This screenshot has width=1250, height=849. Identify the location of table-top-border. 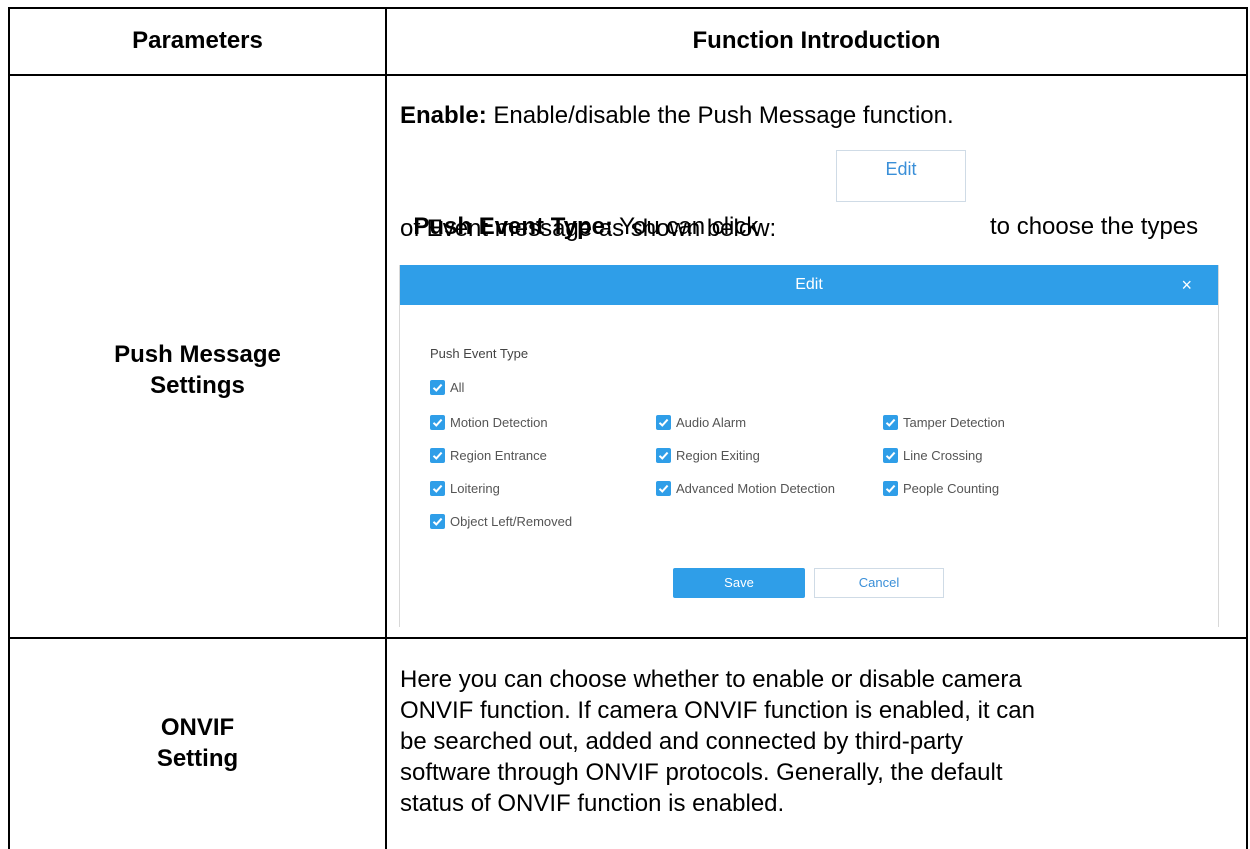
(628, 8).